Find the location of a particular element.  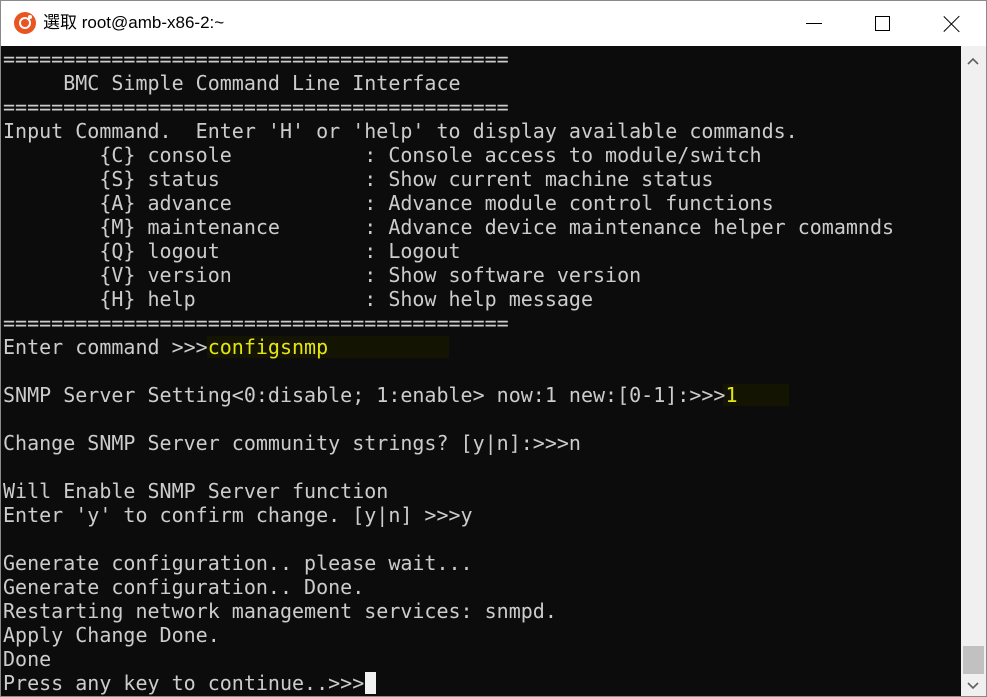

text-cursor is located at coordinates (371, 683).